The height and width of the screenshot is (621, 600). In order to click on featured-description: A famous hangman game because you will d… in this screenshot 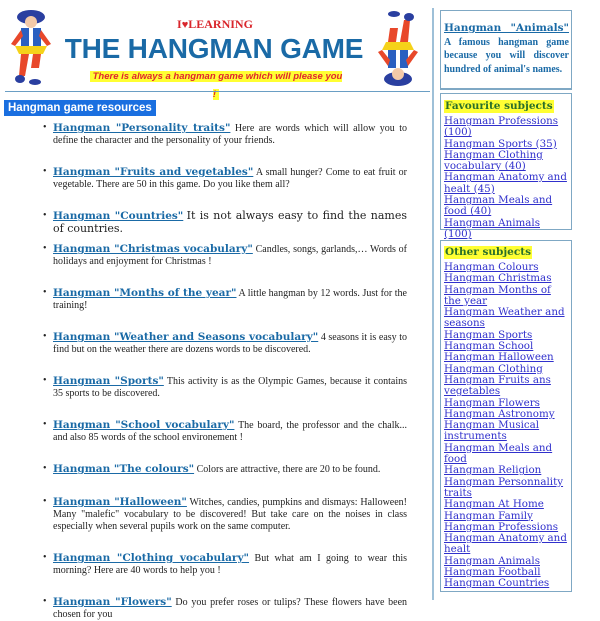, I will do `click(506, 55)`.